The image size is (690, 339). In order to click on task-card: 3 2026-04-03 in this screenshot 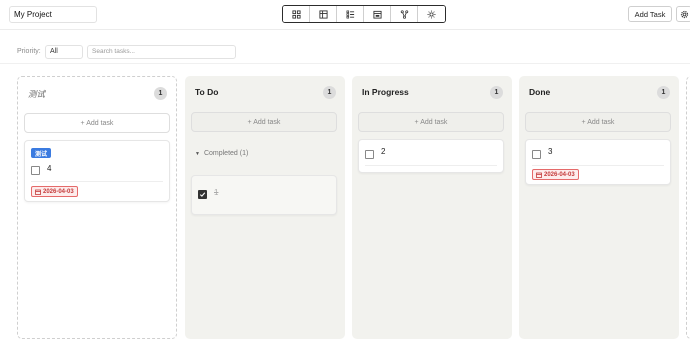, I will do `click(598, 162)`.